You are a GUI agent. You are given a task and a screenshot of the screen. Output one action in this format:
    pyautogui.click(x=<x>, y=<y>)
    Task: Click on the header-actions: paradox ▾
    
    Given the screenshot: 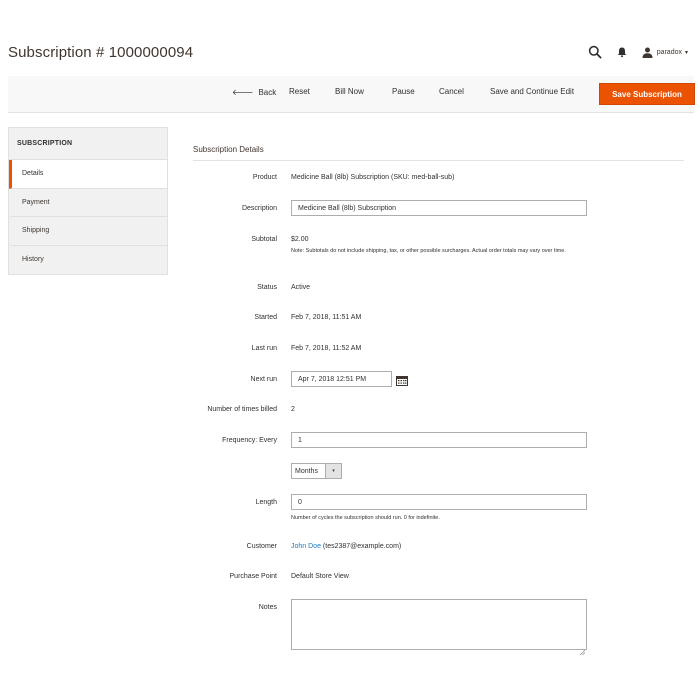 What is the action you would take?
    pyautogui.click(x=638, y=52)
    